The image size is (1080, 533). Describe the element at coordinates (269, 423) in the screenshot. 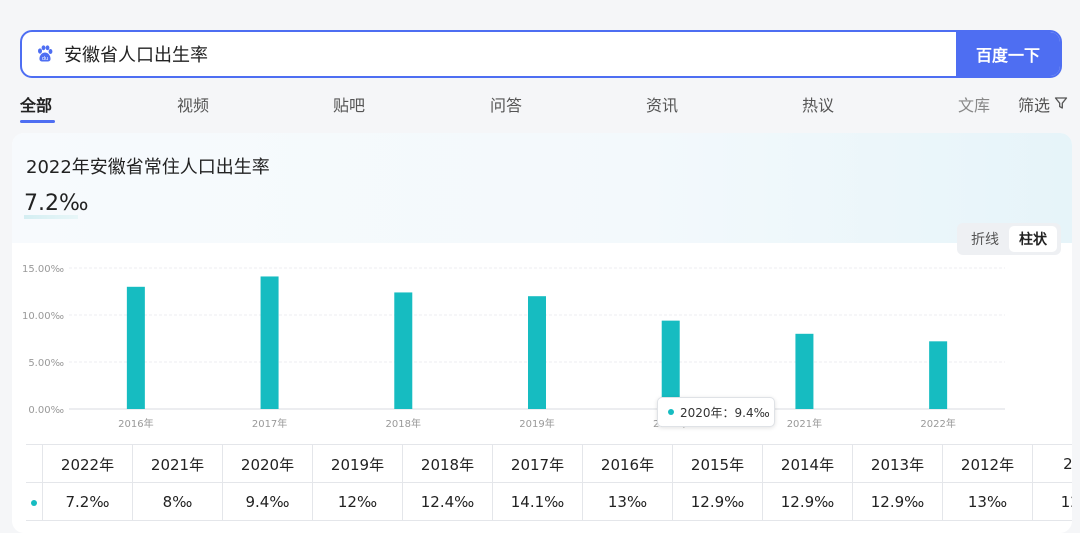

I see `x-tick-label: 2017年` at that location.